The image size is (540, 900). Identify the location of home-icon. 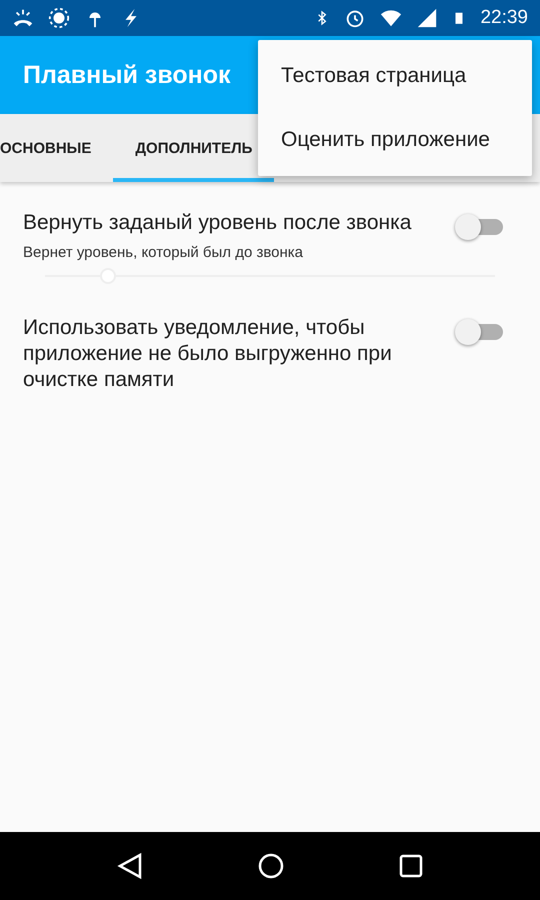
(271, 866).